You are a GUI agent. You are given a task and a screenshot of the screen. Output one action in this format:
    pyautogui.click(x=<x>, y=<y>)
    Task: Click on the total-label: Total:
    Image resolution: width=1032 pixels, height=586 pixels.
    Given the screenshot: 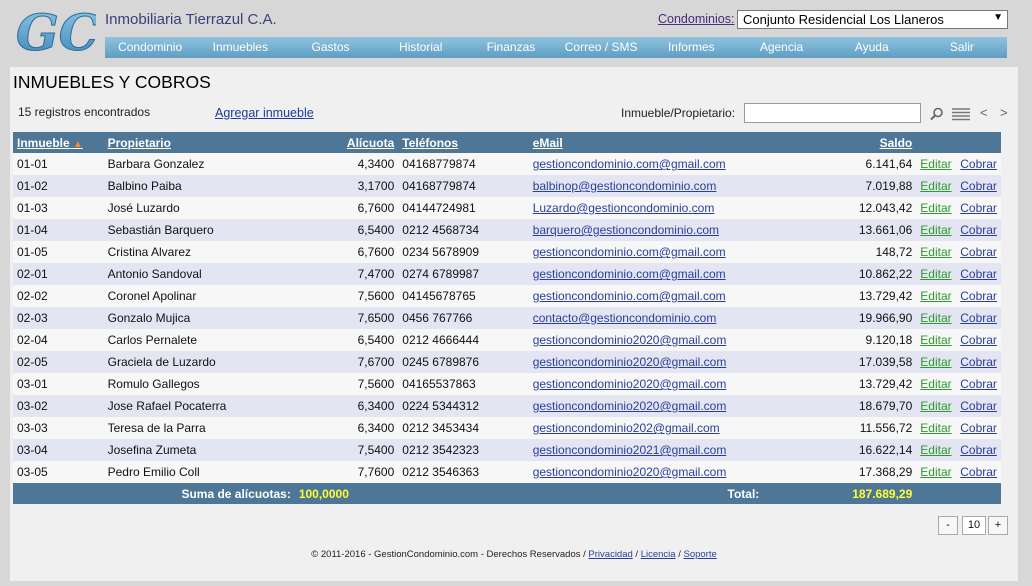 What is the action you would take?
    pyautogui.click(x=743, y=493)
    